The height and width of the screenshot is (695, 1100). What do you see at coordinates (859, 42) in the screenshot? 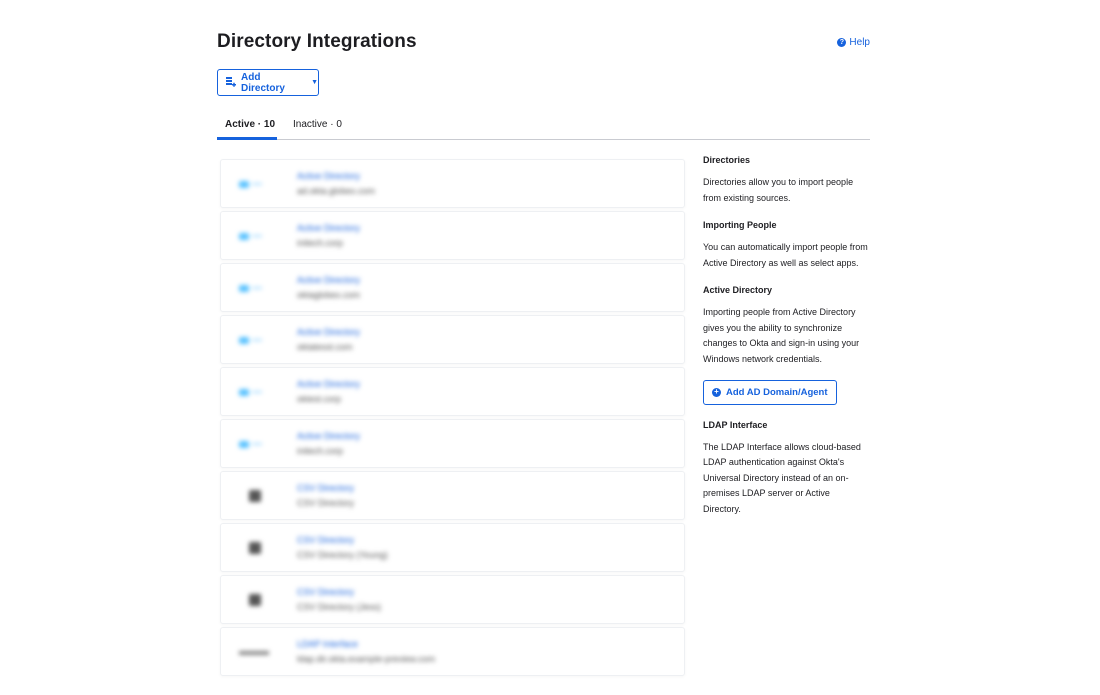
I see `help-label: Help` at bounding box center [859, 42].